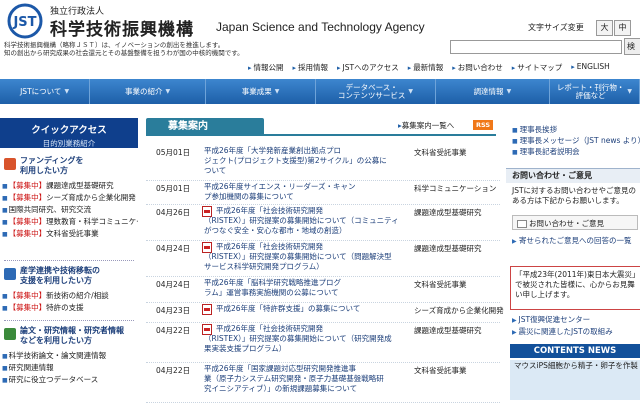  Describe the element at coordinates (173, 188) in the screenshot. I see `recruitment-date: 05月01日` at that location.